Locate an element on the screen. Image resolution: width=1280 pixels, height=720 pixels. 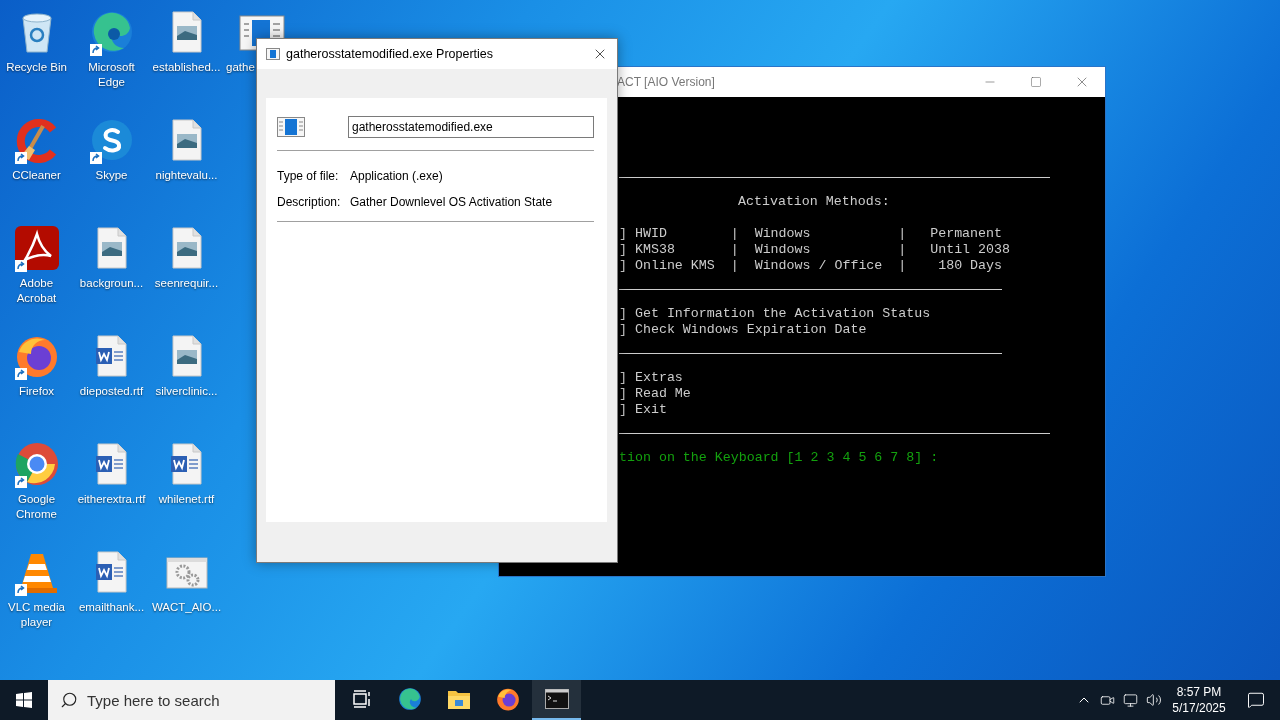
console-line: ] Read Me is located at coordinates (655, 393).